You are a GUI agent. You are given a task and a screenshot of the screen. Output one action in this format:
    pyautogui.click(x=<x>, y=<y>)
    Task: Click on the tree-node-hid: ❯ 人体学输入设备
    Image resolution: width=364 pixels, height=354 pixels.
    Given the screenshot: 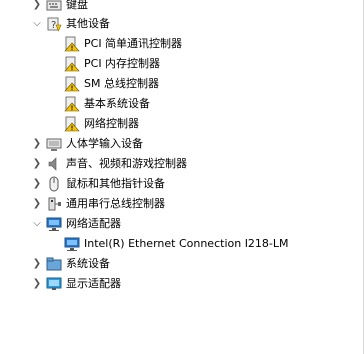 What is the action you would take?
    pyautogui.click(x=182, y=144)
    